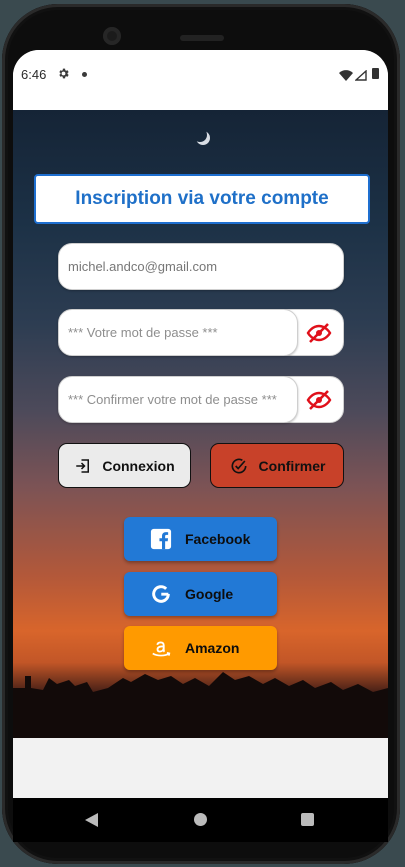 This screenshot has height=867, width=405. What do you see at coordinates (202, 38) in the screenshot?
I see `earpiece-speaker` at bounding box center [202, 38].